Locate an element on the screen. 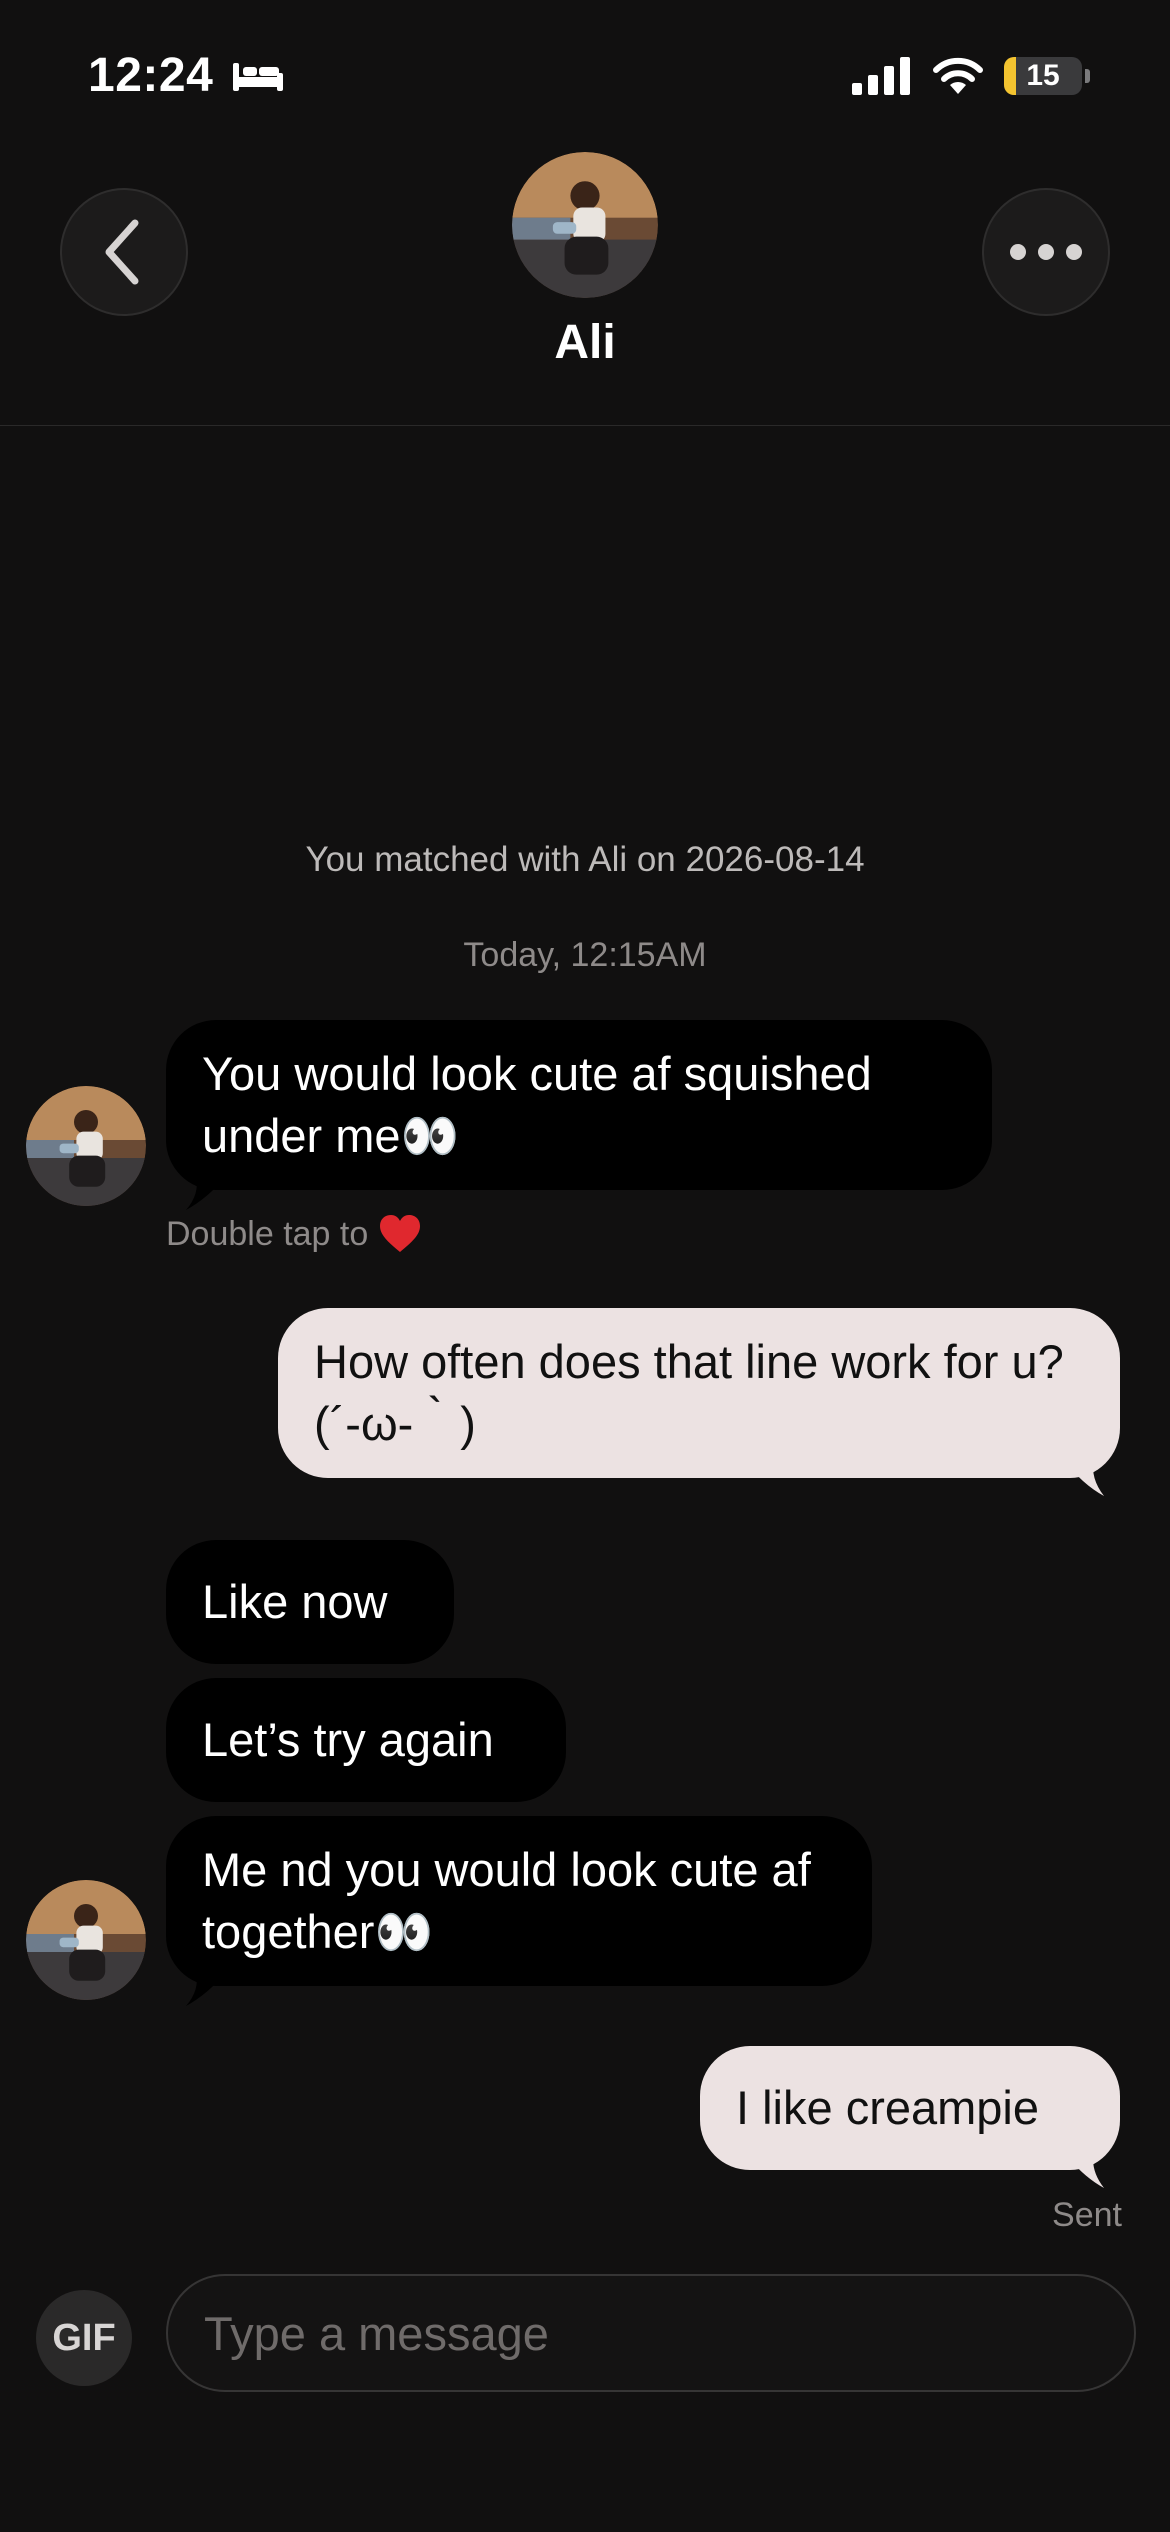 This screenshot has height=2532, width=1170. date-separator: Today, 12:15AM is located at coordinates (585, 955).